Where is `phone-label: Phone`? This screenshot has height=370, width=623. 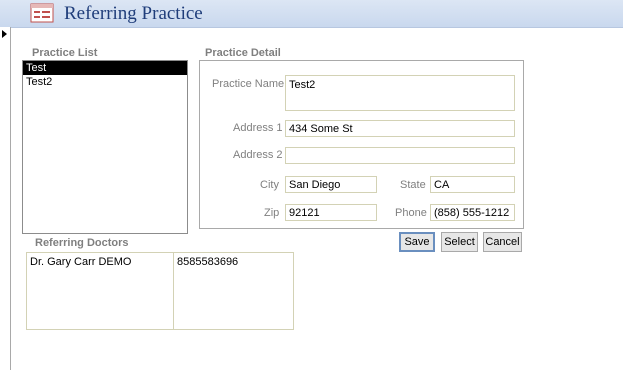
phone-label: Phone is located at coordinates (411, 213).